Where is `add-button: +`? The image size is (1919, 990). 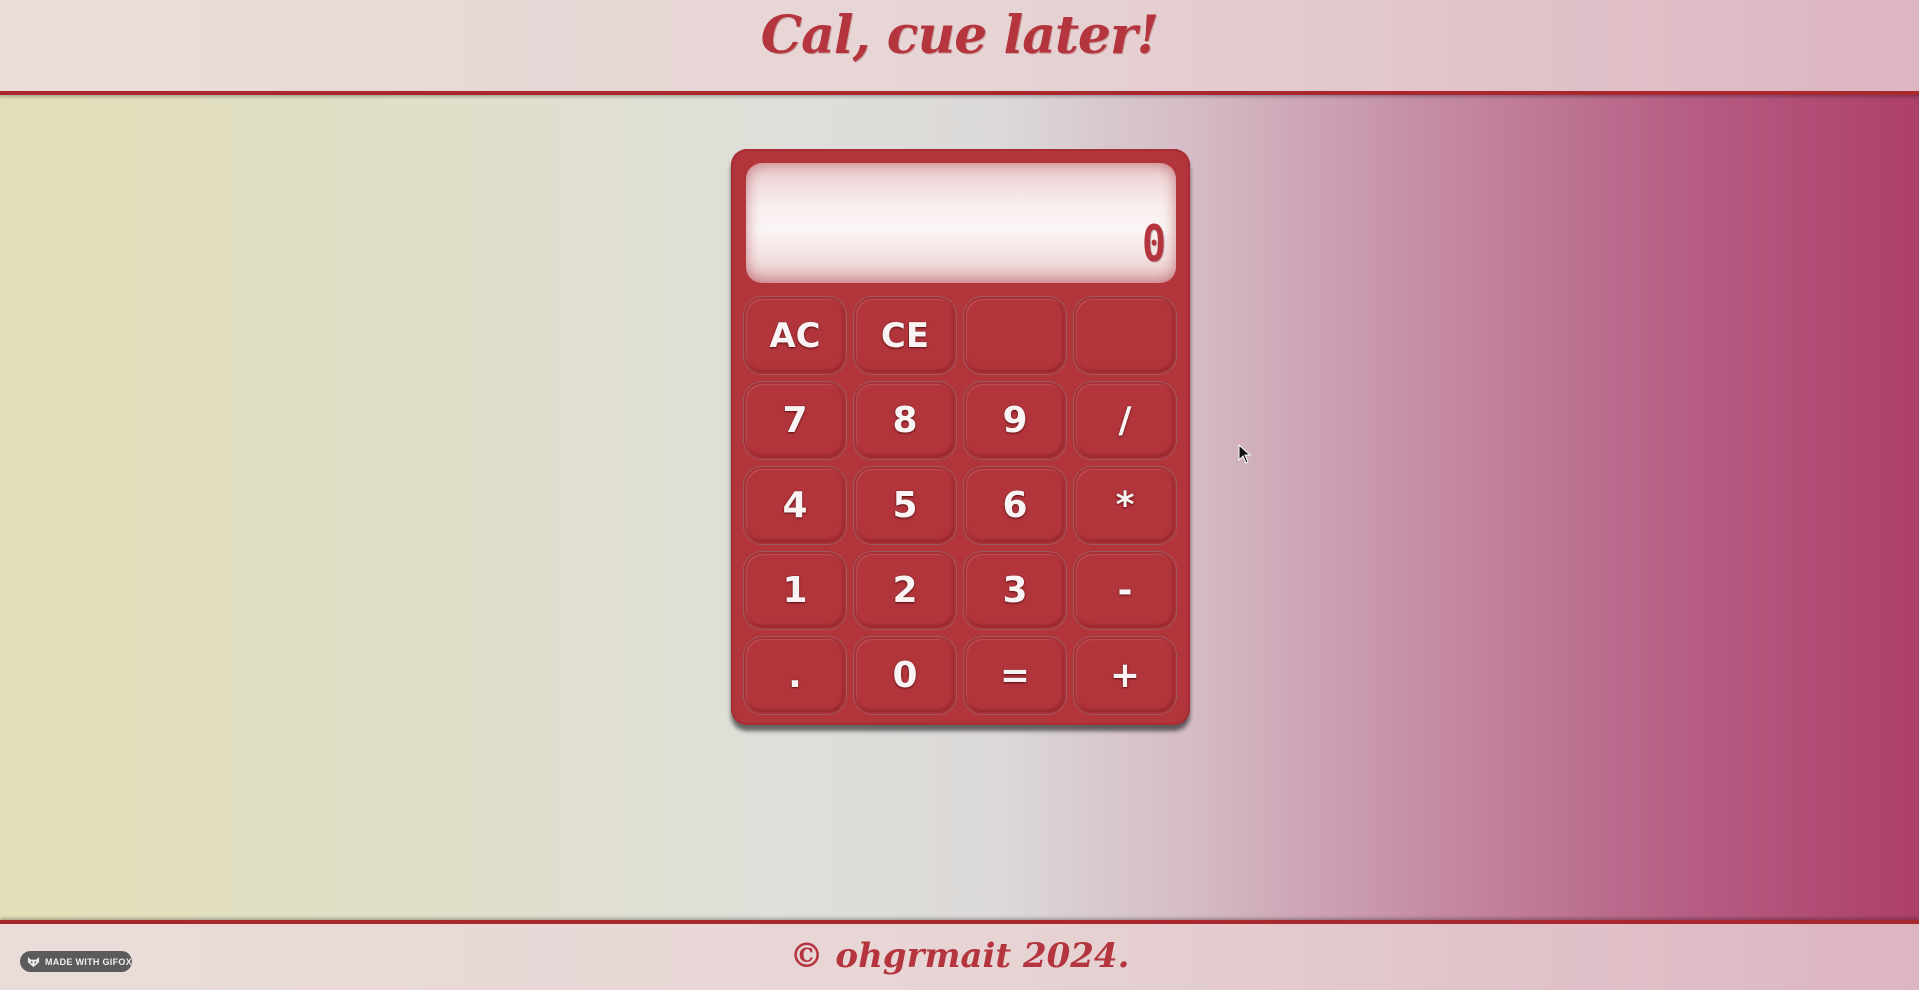 add-button: + is located at coordinates (1125, 675).